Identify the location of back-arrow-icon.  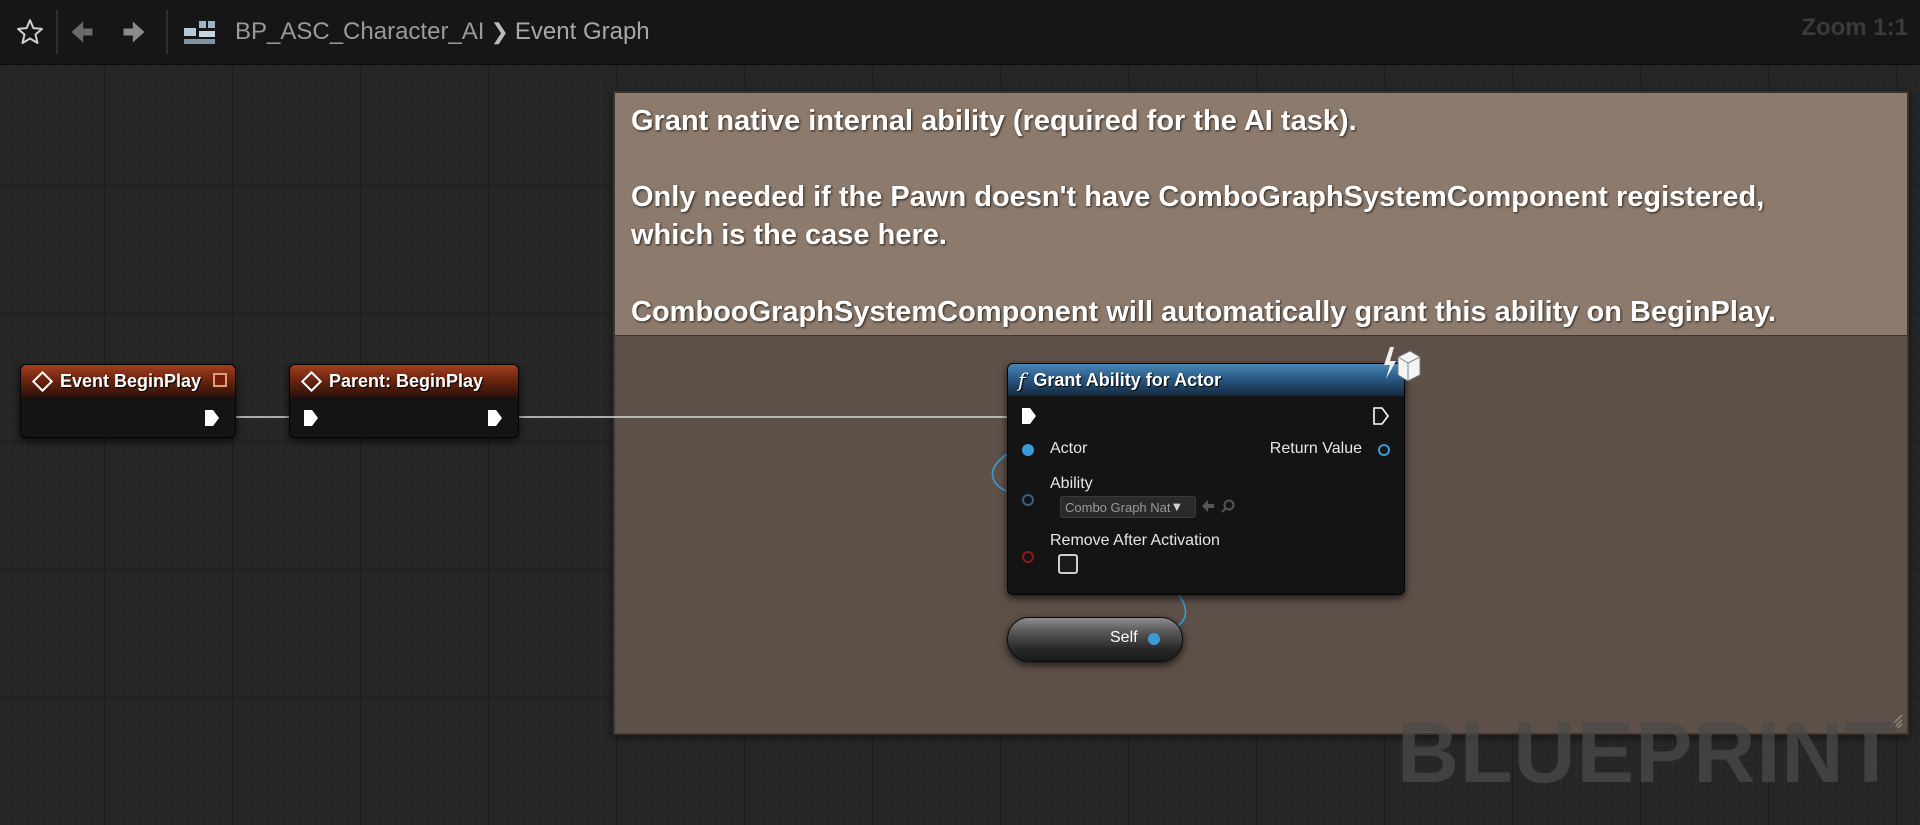
(82, 32).